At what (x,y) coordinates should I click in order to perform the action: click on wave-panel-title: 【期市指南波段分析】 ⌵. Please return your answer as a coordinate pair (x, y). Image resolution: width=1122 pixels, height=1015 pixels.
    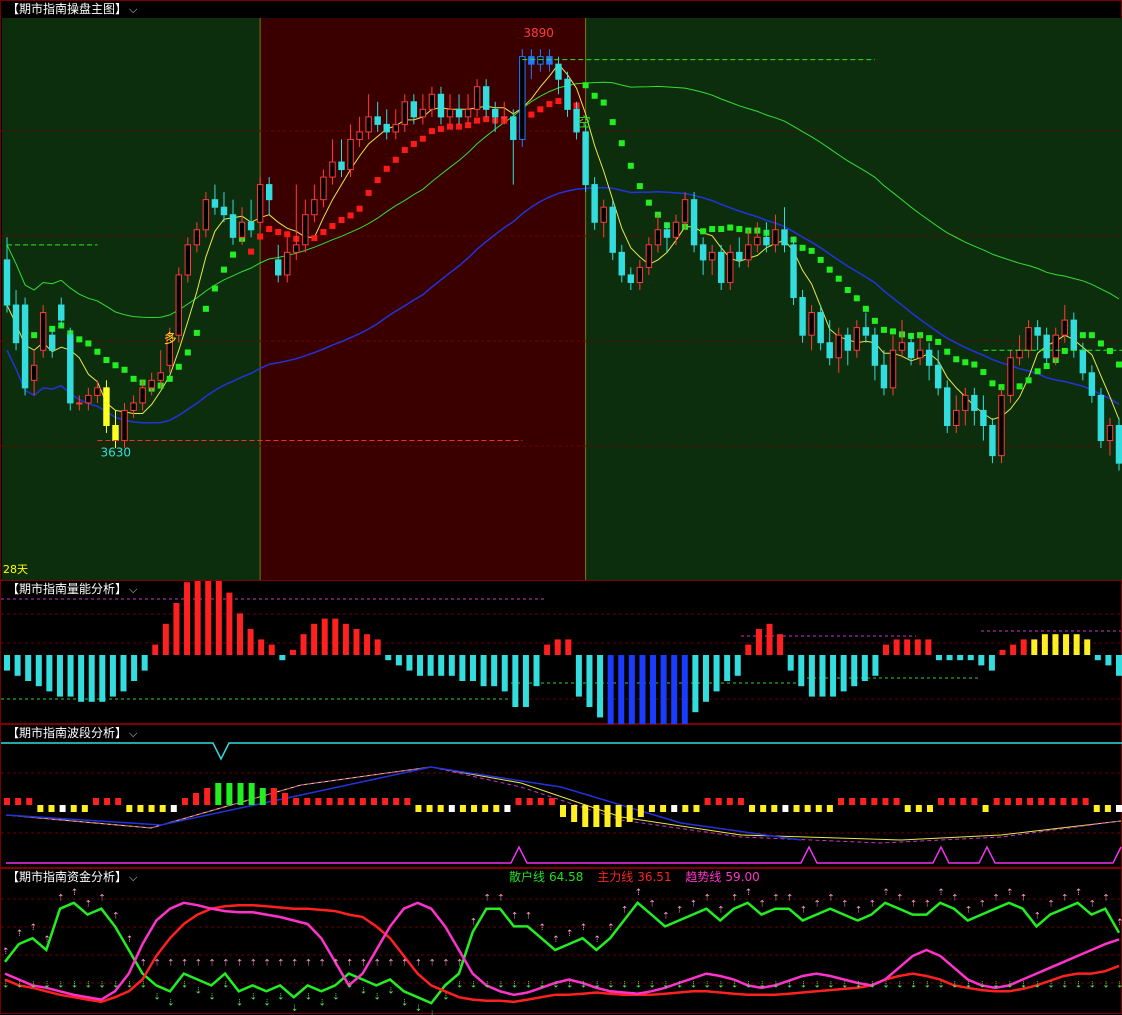
    Looking at the image, I should click on (72, 733).